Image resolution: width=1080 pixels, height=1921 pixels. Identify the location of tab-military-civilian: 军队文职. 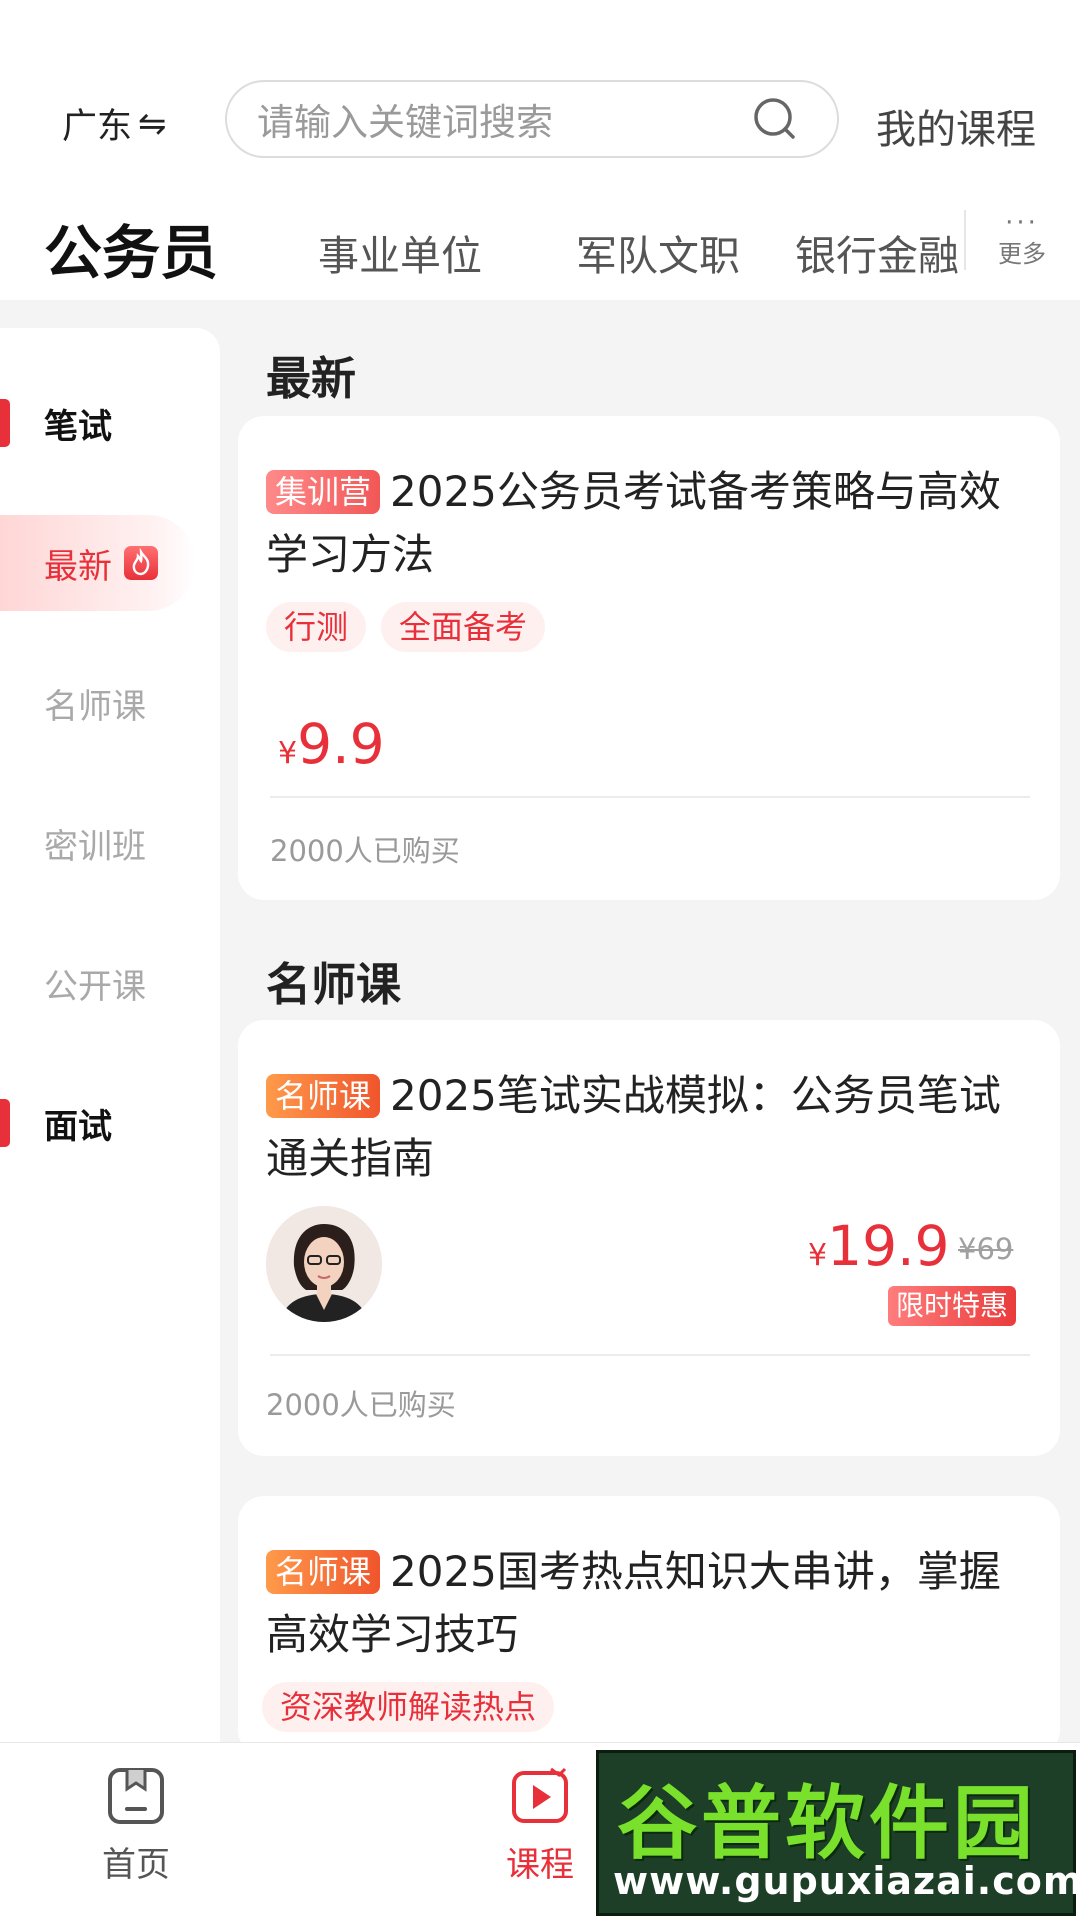
(658, 252).